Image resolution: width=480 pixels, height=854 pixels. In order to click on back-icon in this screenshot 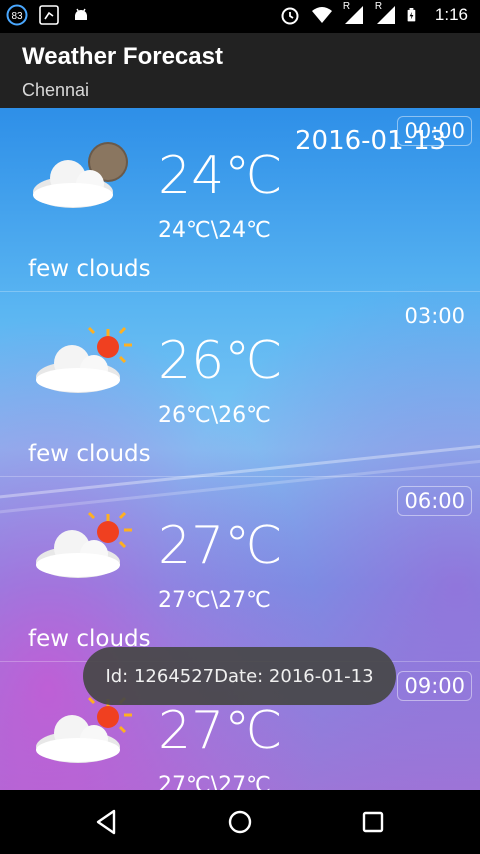, I will do `click(106, 822)`.